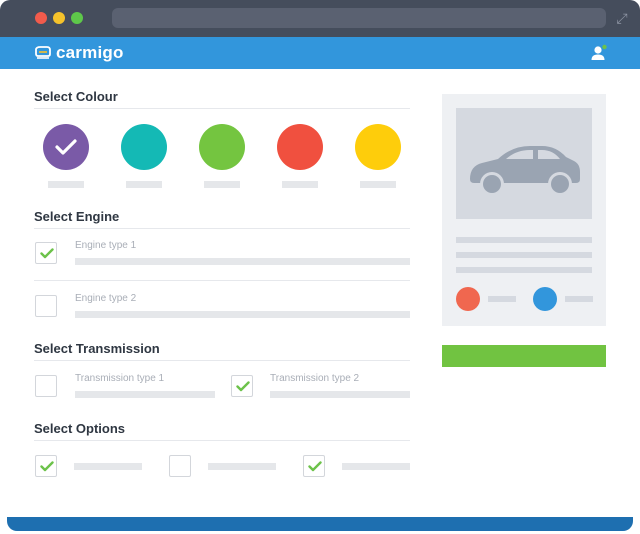 The height and width of the screenshot is (534, 640). What do you see at coordinates (97, 348) in the screenshot?
I see `section-title-transmission: Select Transmission` at bounding box center [97, 348].